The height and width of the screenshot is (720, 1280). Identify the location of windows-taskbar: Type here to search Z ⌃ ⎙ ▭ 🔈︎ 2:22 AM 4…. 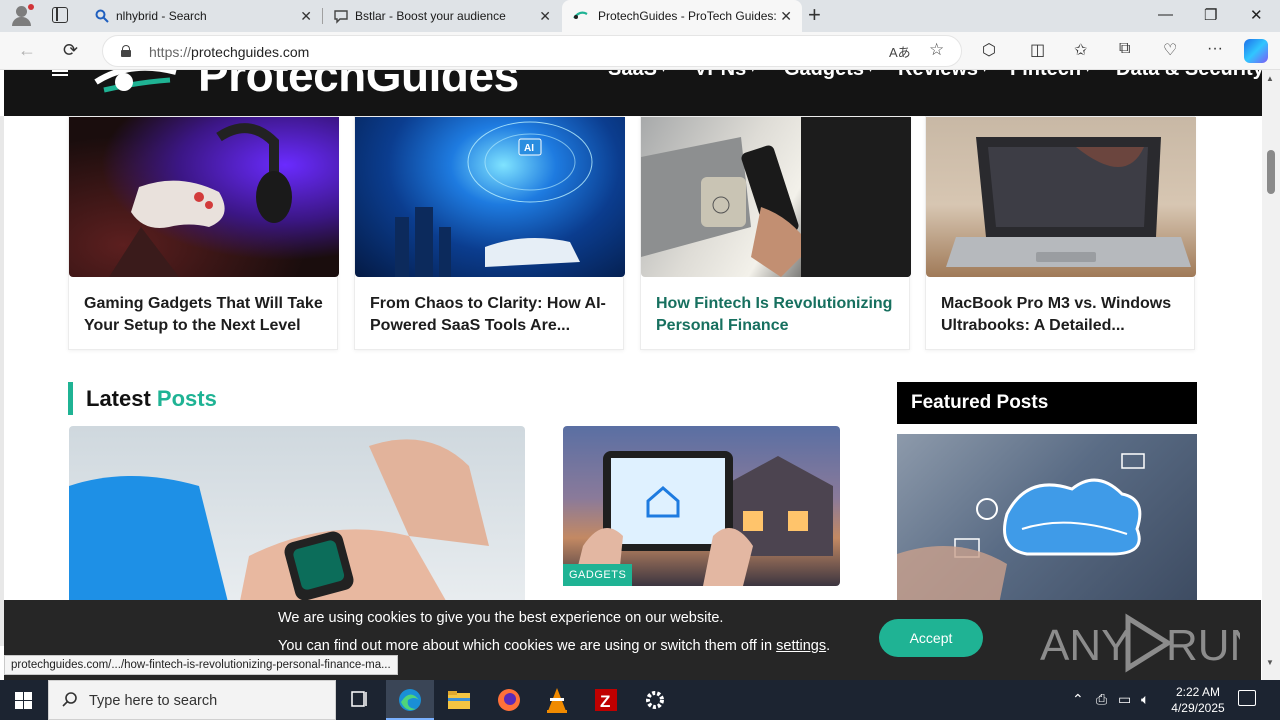
(640, 700).